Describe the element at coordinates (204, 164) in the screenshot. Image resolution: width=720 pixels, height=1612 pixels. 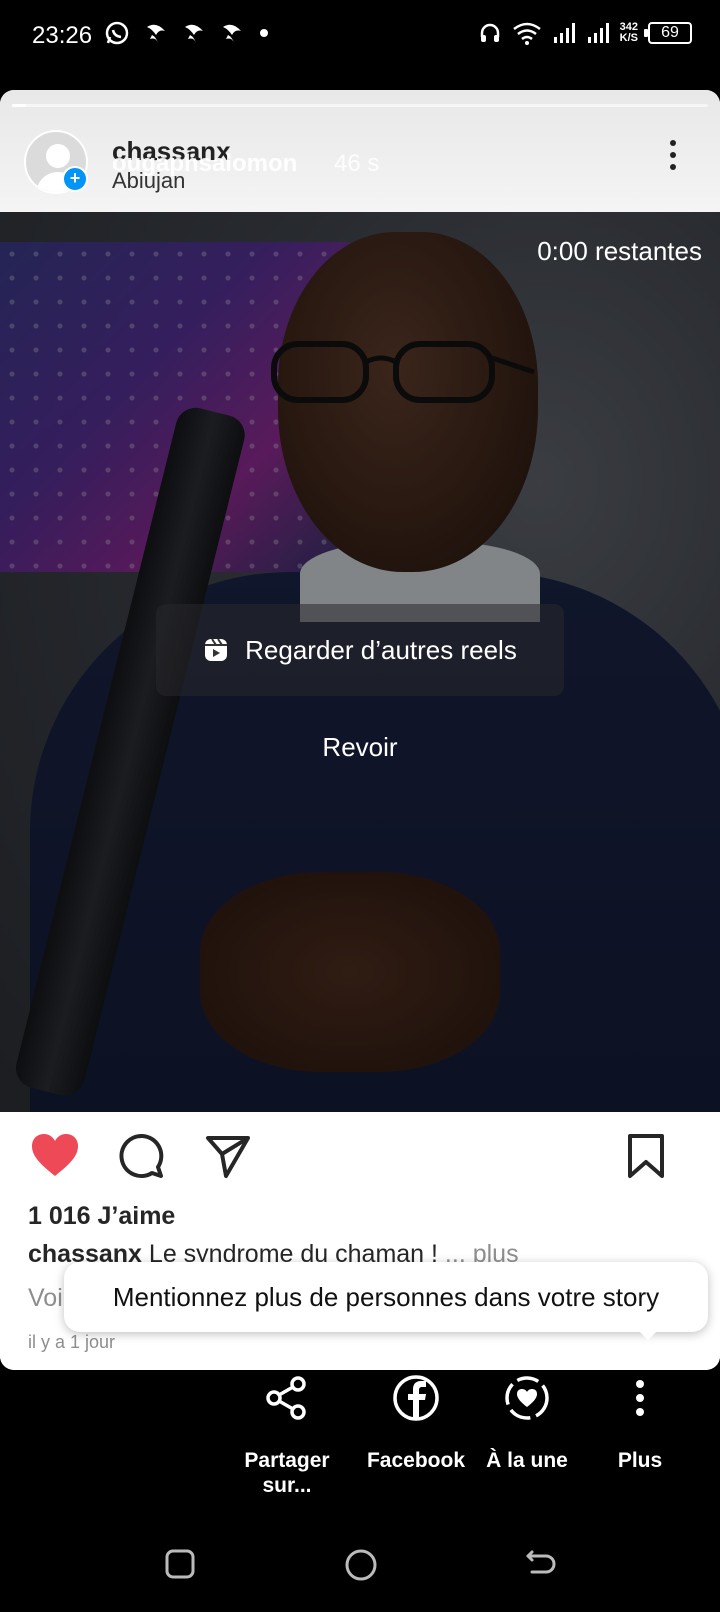
I see `story-username: ougaphsalomon` at that location.